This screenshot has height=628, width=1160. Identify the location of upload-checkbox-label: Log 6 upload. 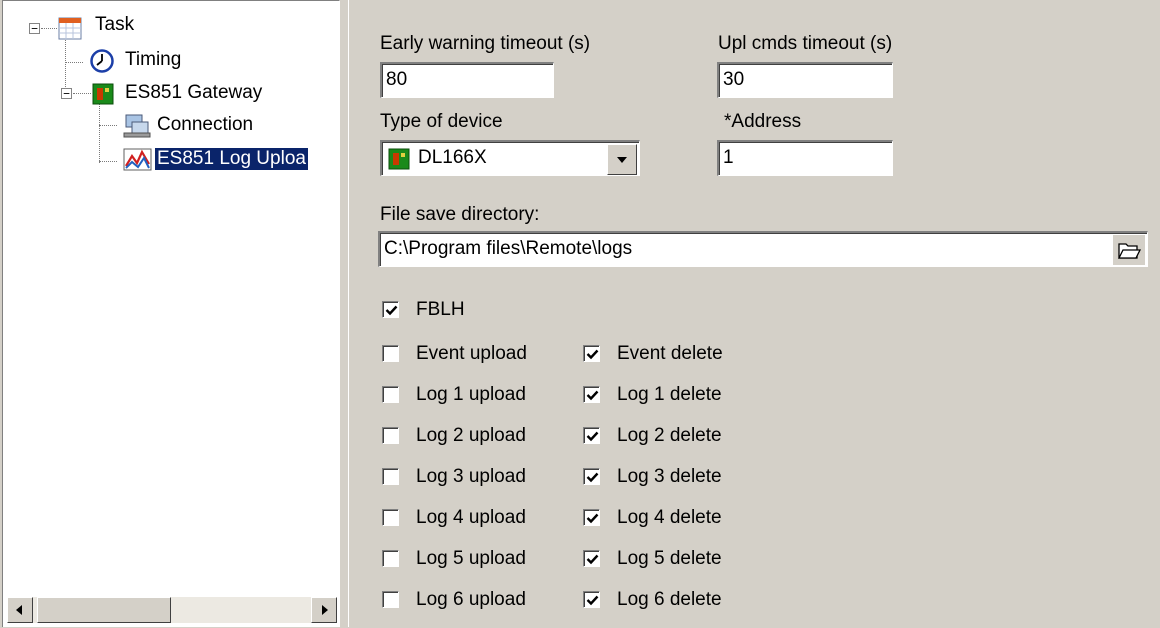
(471, 599).